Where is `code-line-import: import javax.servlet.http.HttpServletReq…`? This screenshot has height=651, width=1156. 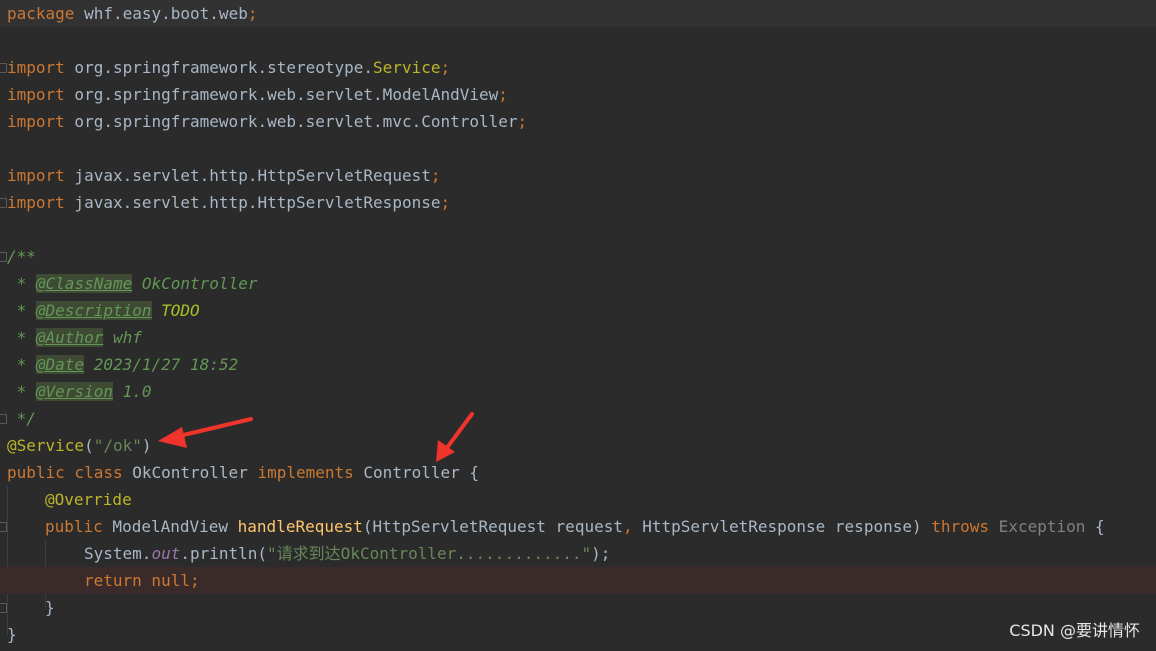 code-line-import: import javax.servlet.http.HttpServletReq… is located at coordinates (578, 175).